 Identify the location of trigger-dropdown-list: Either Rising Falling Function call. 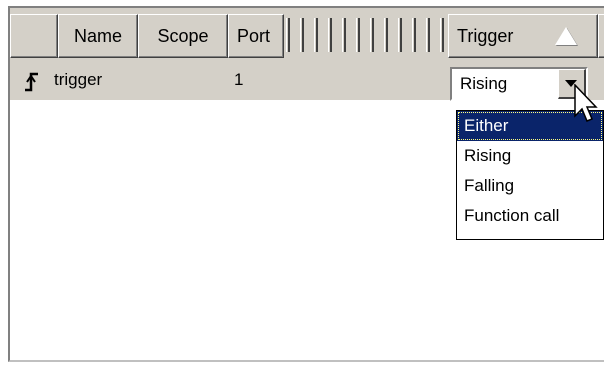
(530, 175).